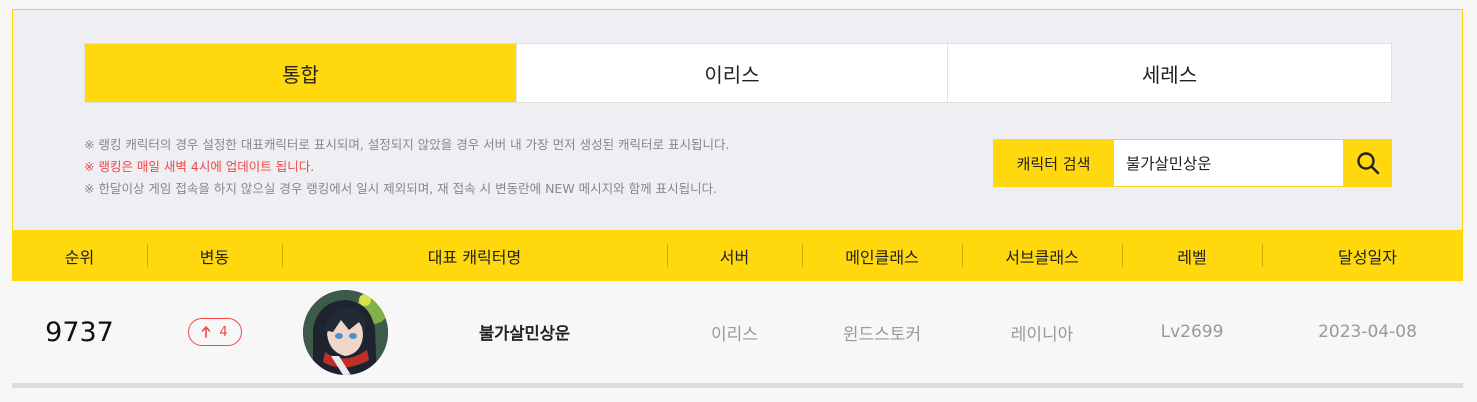  I want to click on header-character: 대표 캐릭터명, so click(474, 257).